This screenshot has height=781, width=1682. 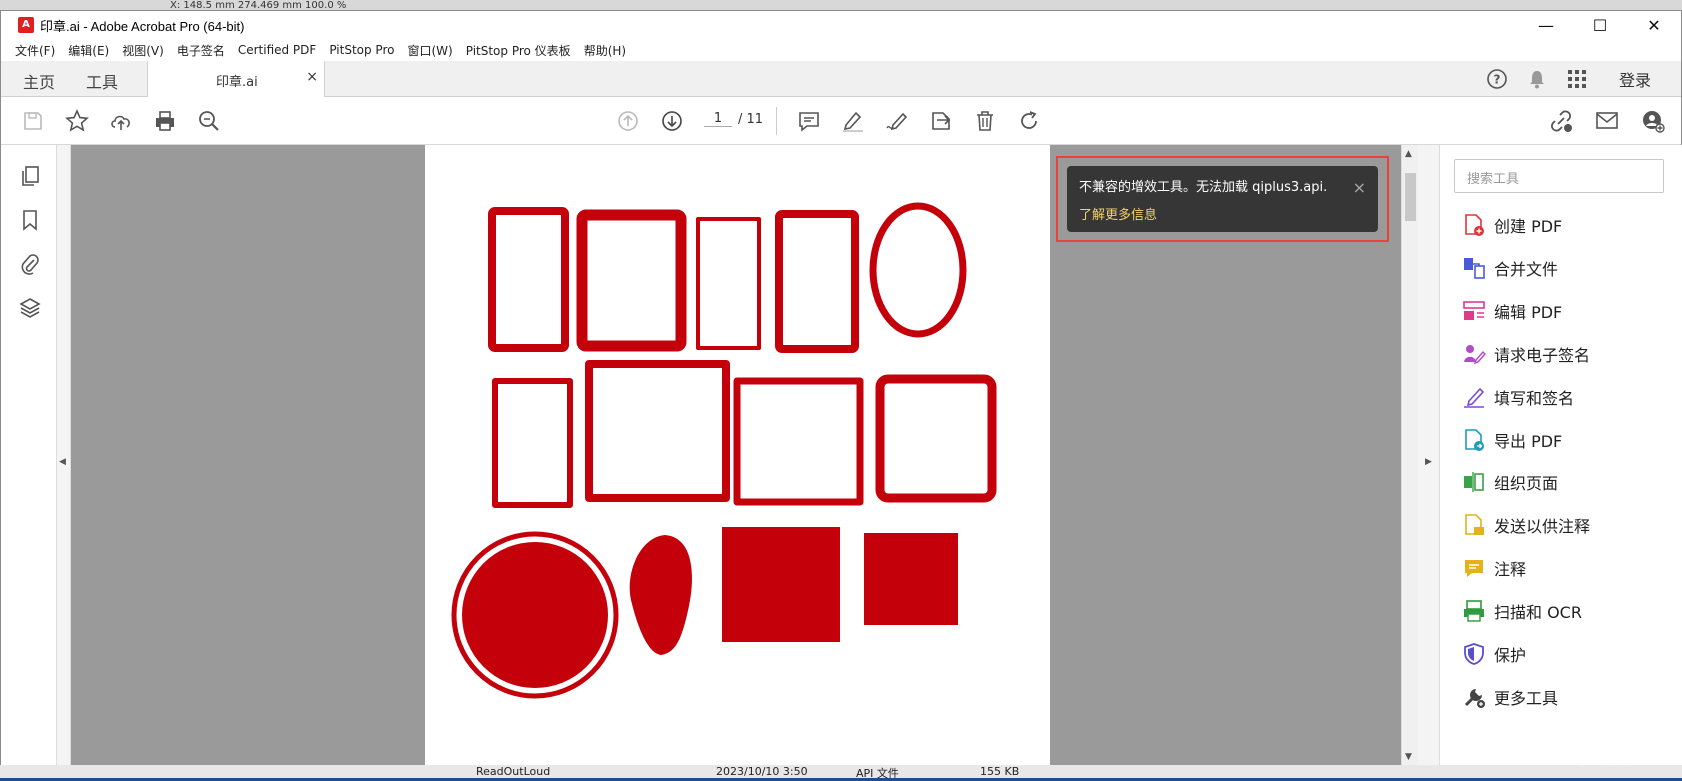 What do you see at coordinates (30, 264) in the screenshot?
I see `attachments-paperclip-icon` at bounding box center [30, 264].